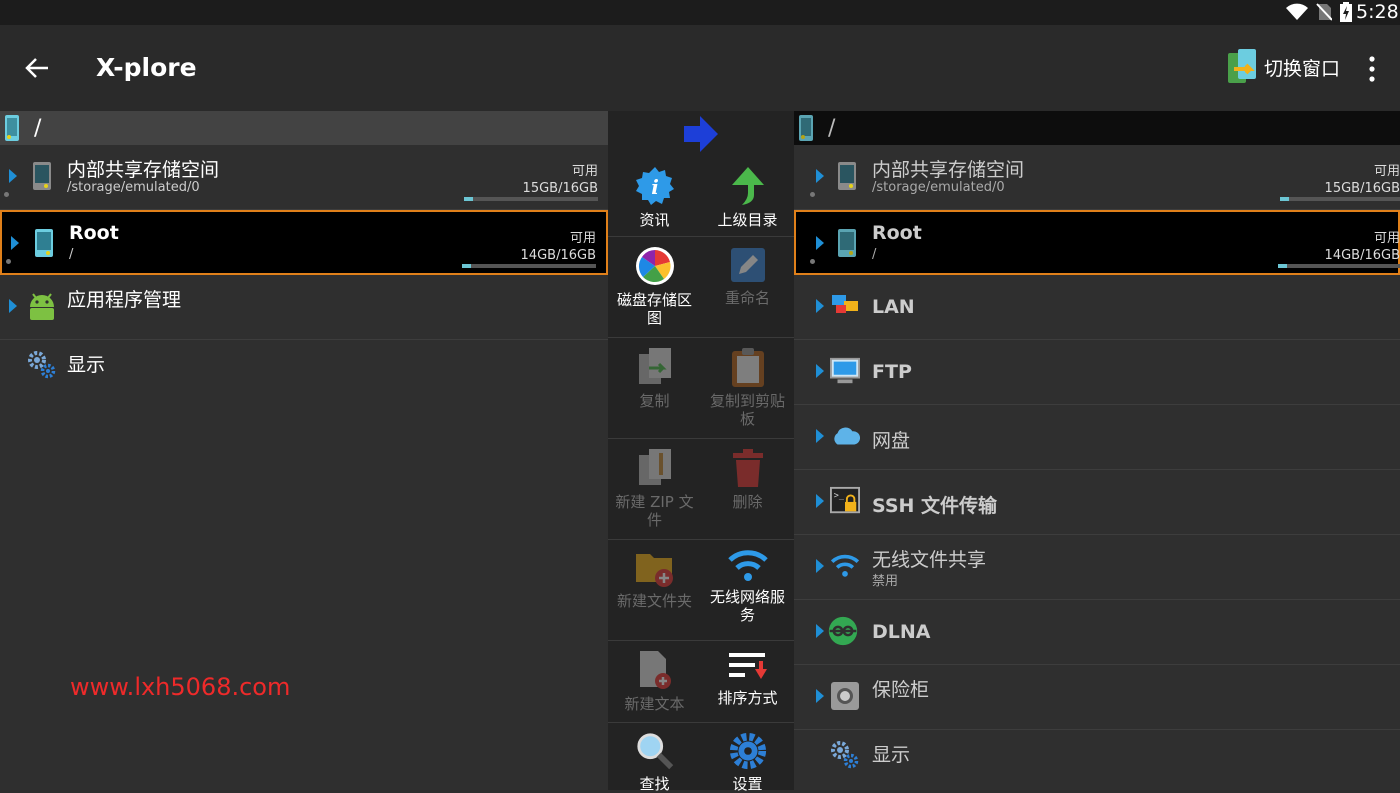 The width and height of the screenshot is (1400, 793). What do you see at coordinates (1097, 307) in the screenshot?
I see `network-item-lan: LAN` at bounding box center [1097, 307].